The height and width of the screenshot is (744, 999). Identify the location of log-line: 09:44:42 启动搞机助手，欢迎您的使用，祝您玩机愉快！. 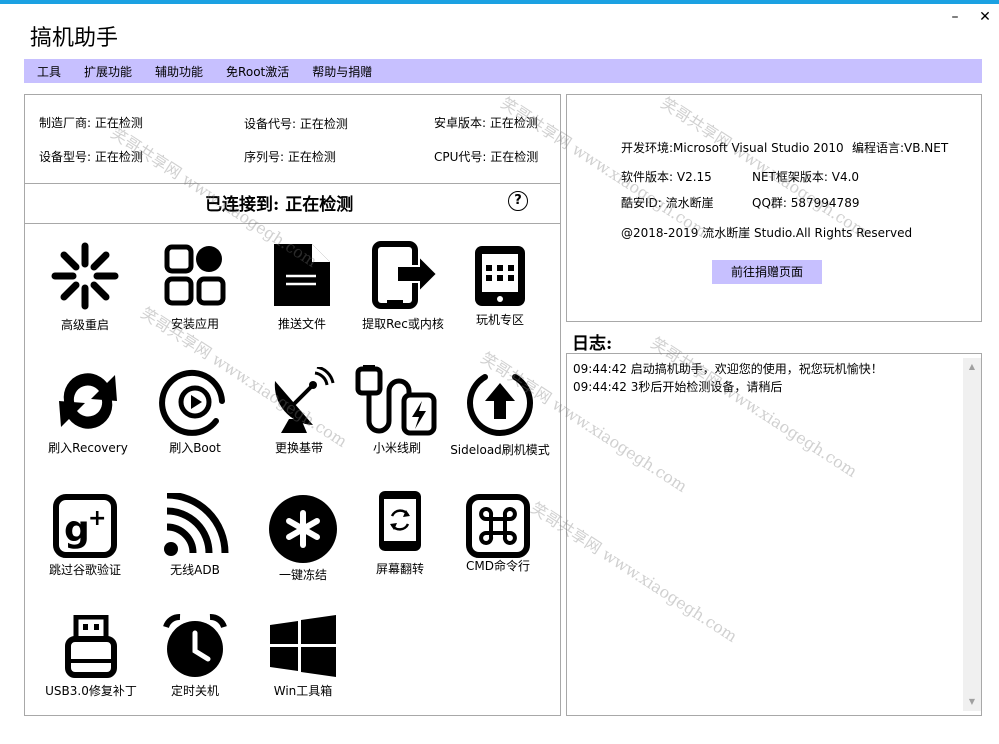
(728, 369).